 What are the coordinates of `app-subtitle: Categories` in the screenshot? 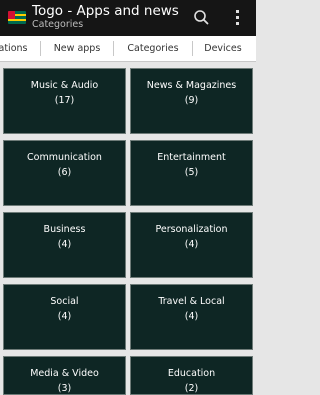 It's located at (58, 24).